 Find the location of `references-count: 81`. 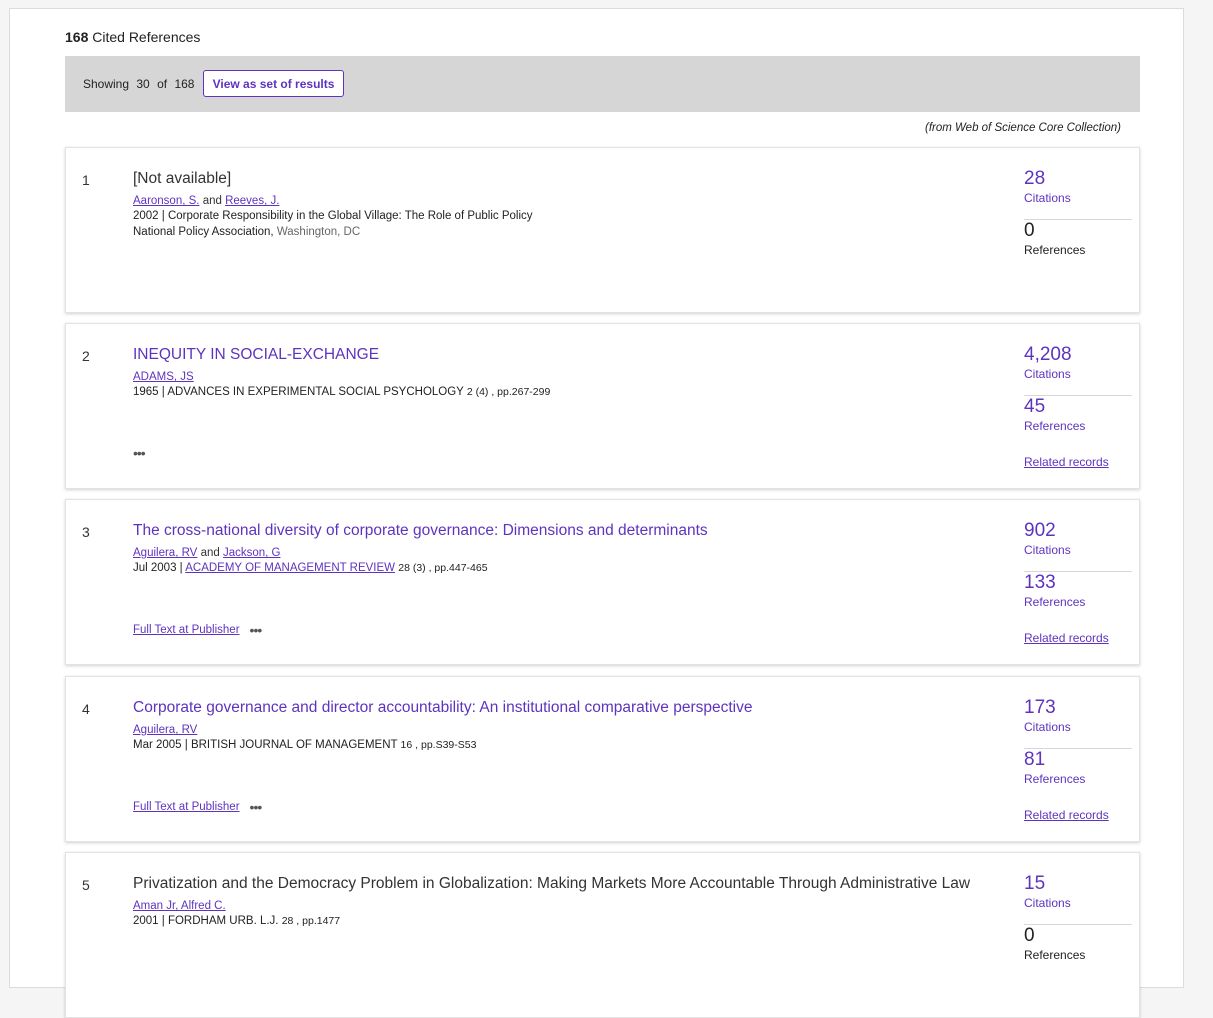

references-count: 81 is located at coordinates (1035, 759).